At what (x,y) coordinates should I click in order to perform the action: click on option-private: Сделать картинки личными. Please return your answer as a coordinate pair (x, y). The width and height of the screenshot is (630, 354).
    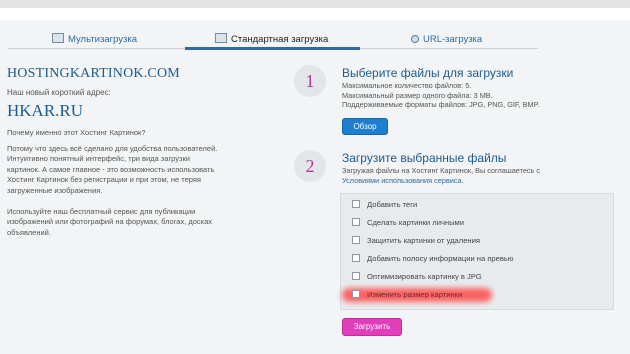
    Looking at the image, I should click on (408, 223).